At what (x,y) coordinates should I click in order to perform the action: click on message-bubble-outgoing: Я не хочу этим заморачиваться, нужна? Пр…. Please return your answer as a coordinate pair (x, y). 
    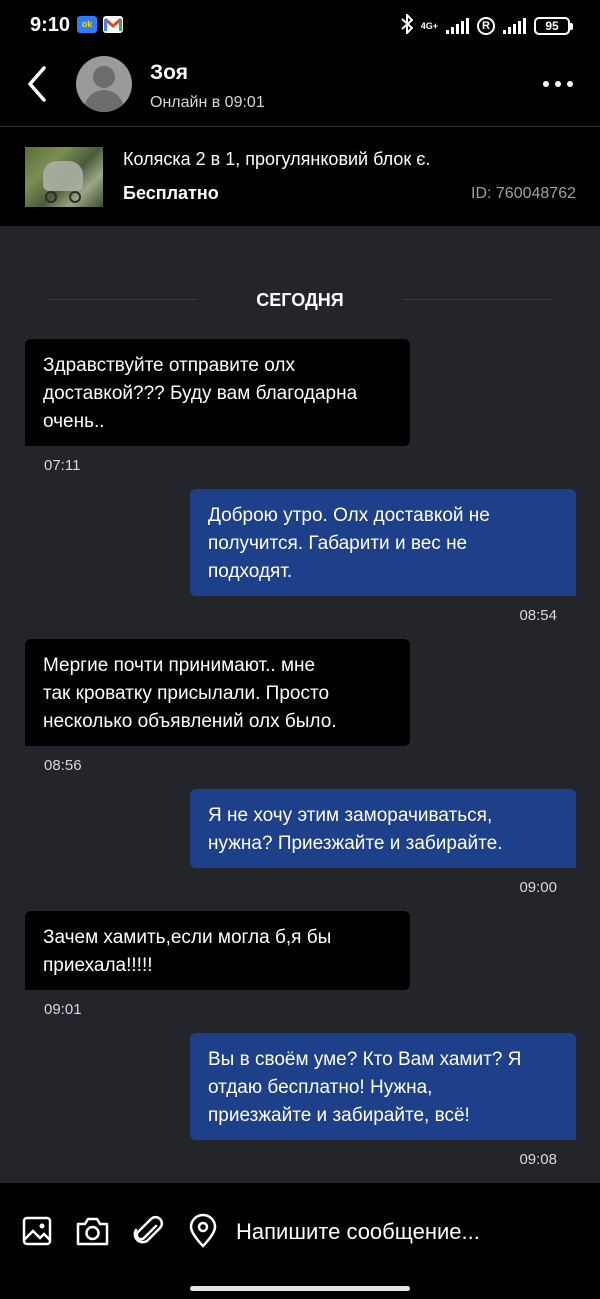
    Looking at the image, I should click on (383, 828).